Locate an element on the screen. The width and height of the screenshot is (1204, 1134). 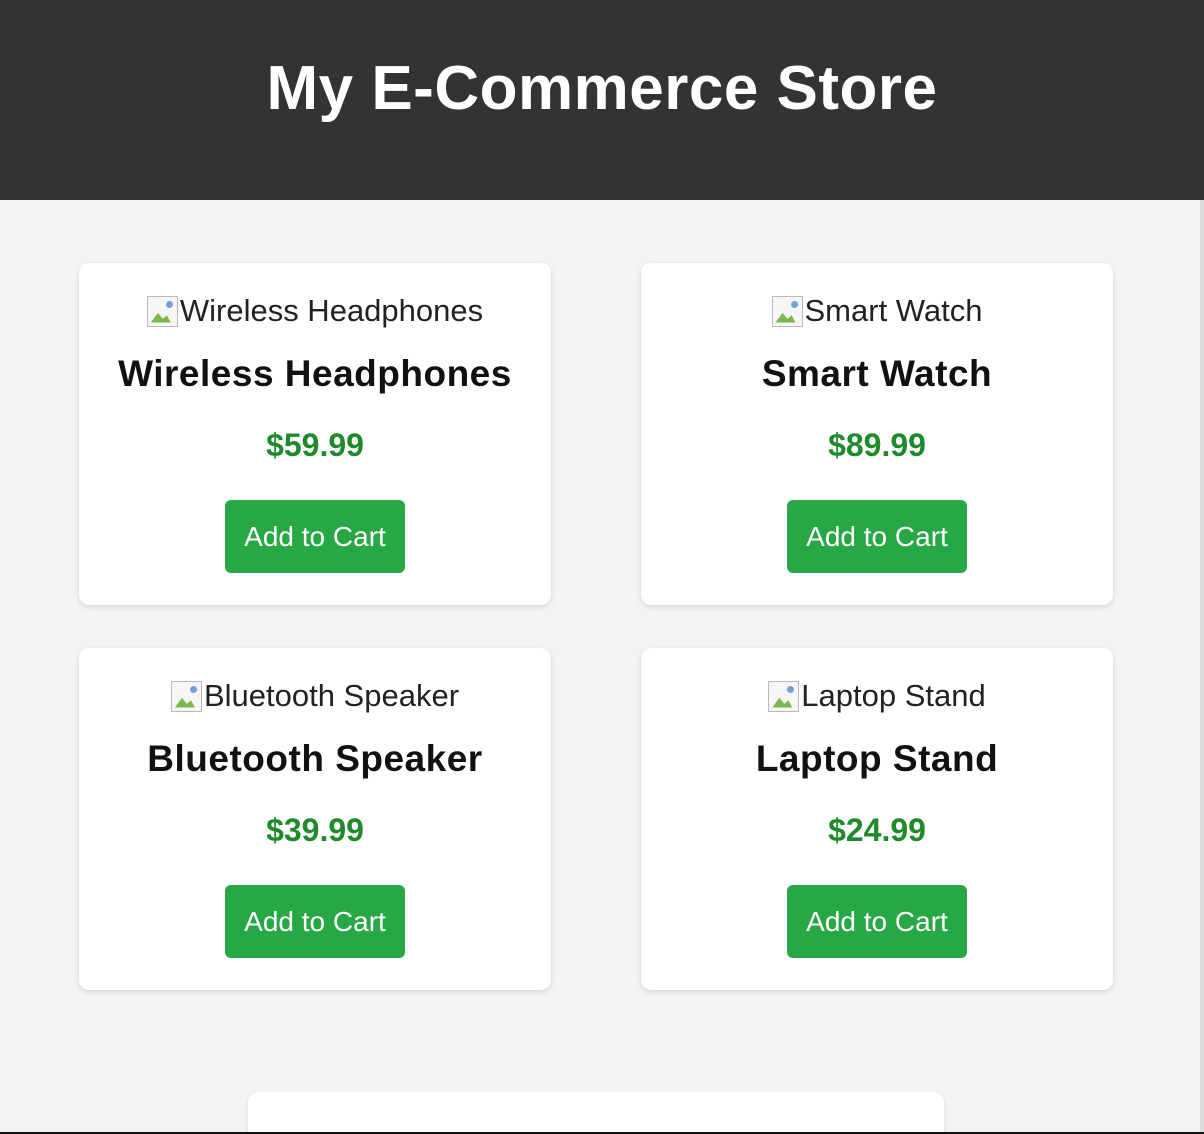
product-image-alt-text: Laptop Stand is located at coordinates (893, 695).